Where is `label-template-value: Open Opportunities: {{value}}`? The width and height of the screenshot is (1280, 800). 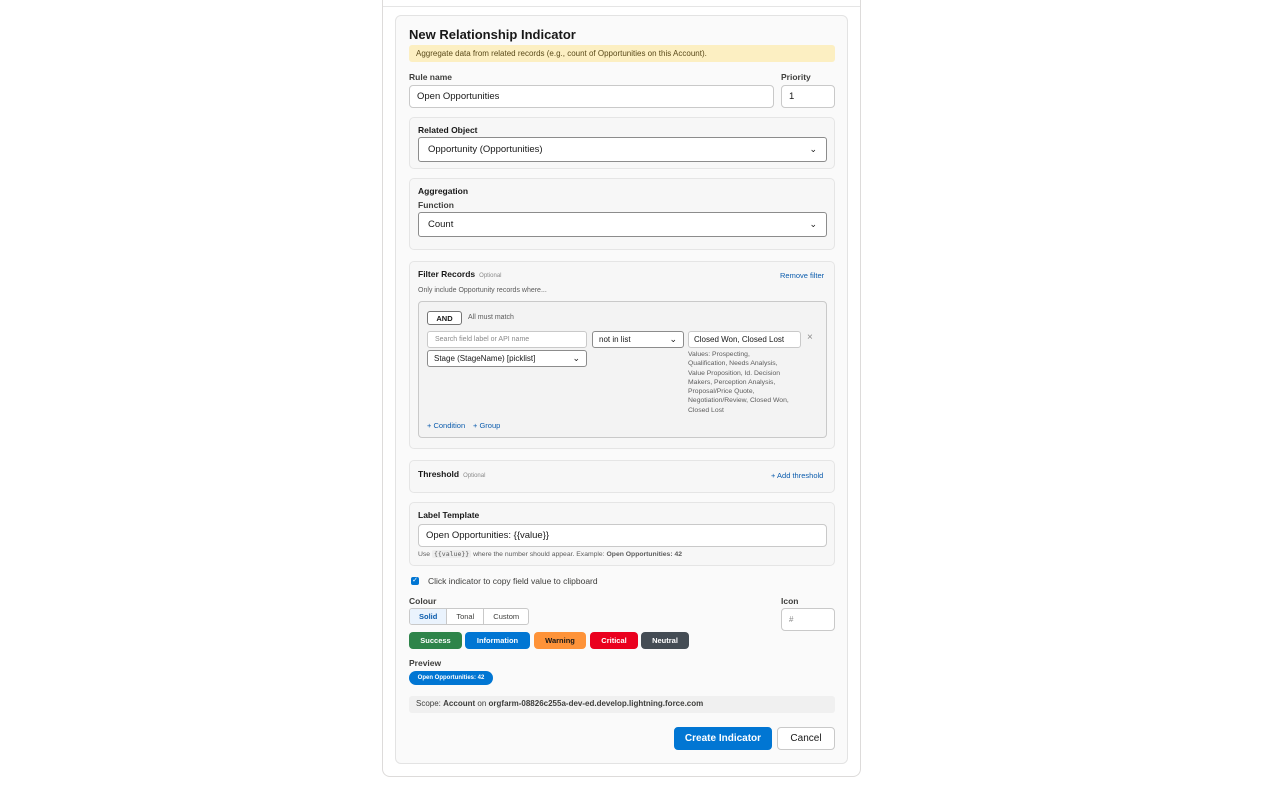
label-template-value: Open Opportunities: {{value}} is located at coordinates (488, 535).